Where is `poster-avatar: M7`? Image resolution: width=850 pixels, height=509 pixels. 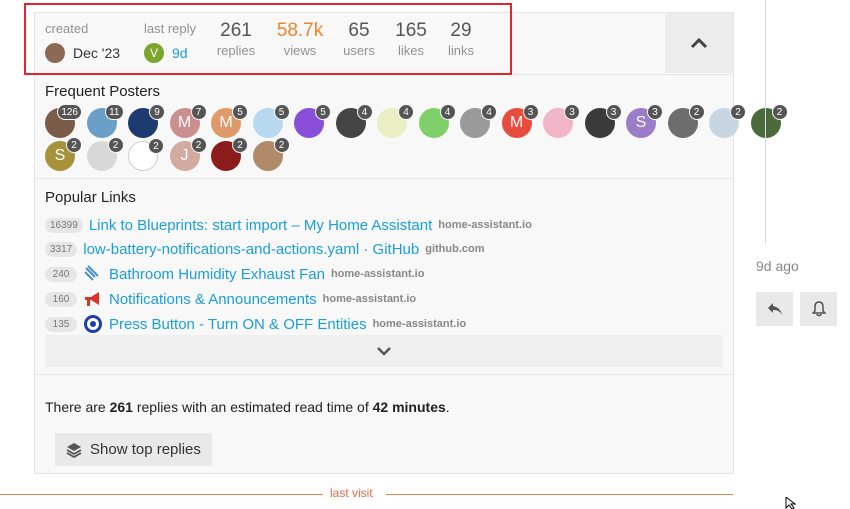
poster-avatar: M7 is located at coordinates (188, 121).